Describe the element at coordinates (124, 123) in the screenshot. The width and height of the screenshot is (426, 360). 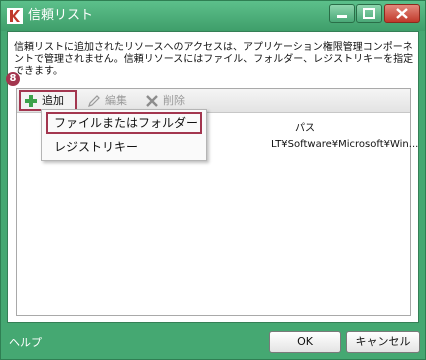
I see `menu-item-file-or-folder: ファイルまたはフォルダー` at that location.